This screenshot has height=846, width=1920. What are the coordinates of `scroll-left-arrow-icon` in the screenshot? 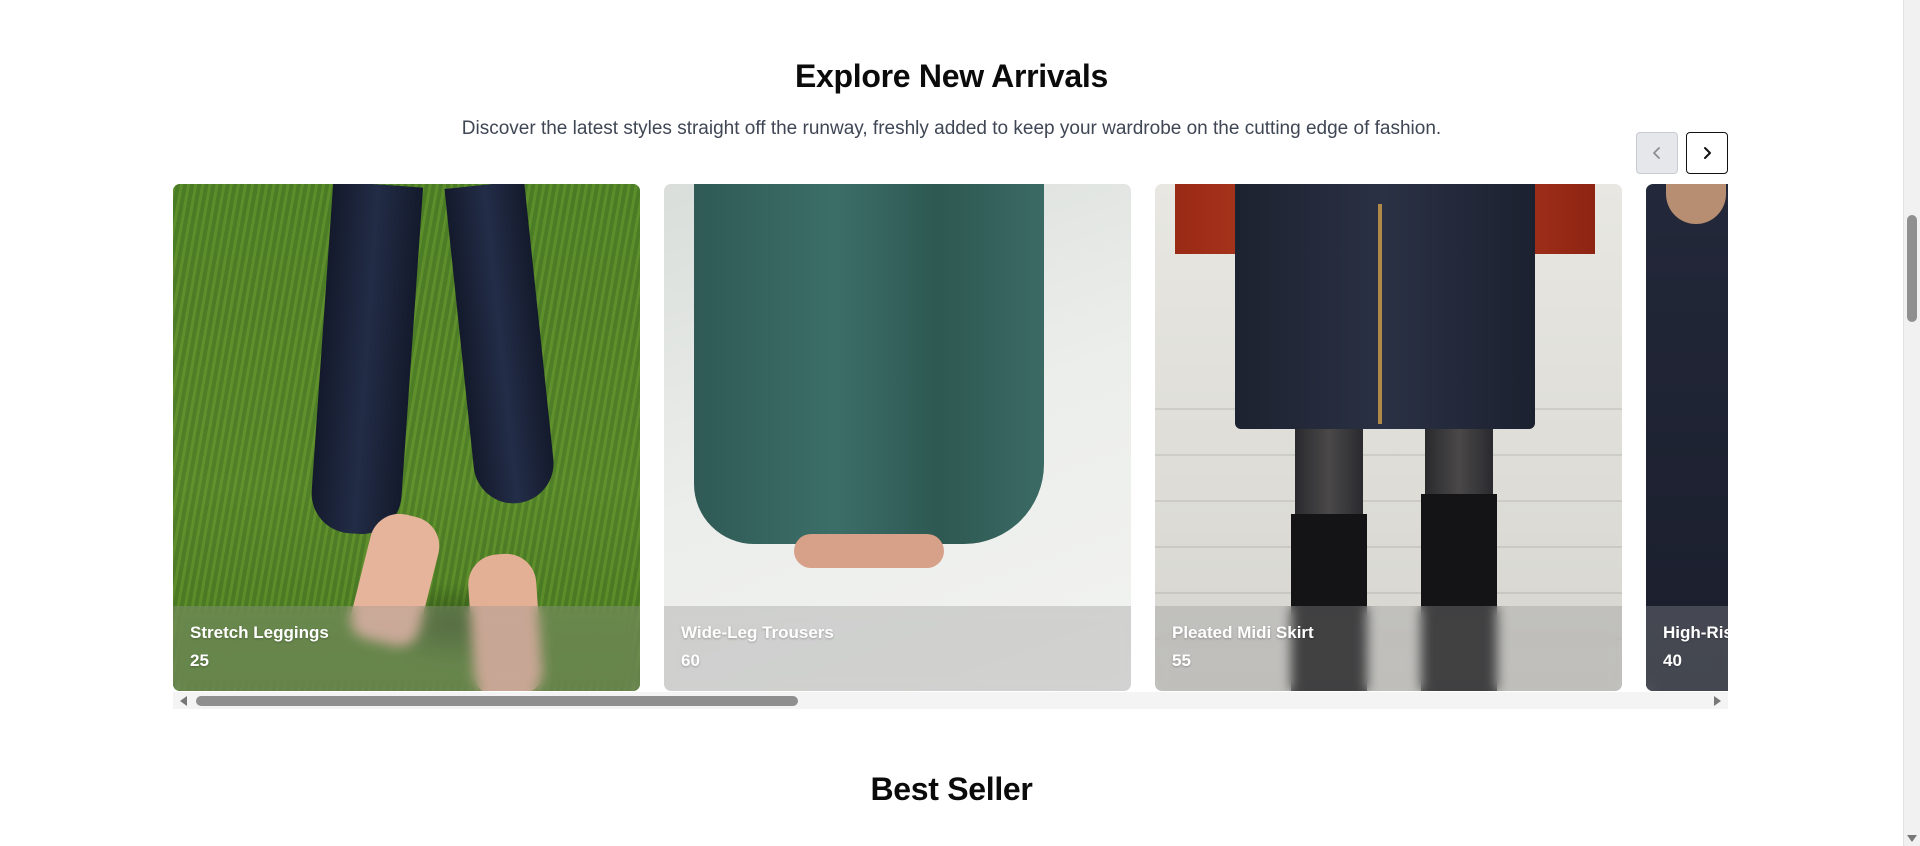 It's located at (183, 701).